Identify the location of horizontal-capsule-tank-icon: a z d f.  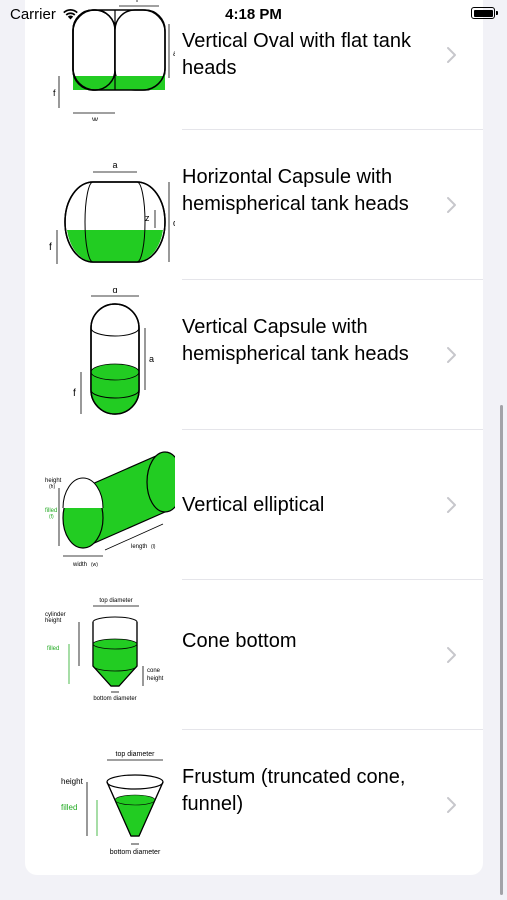
(112, 212).